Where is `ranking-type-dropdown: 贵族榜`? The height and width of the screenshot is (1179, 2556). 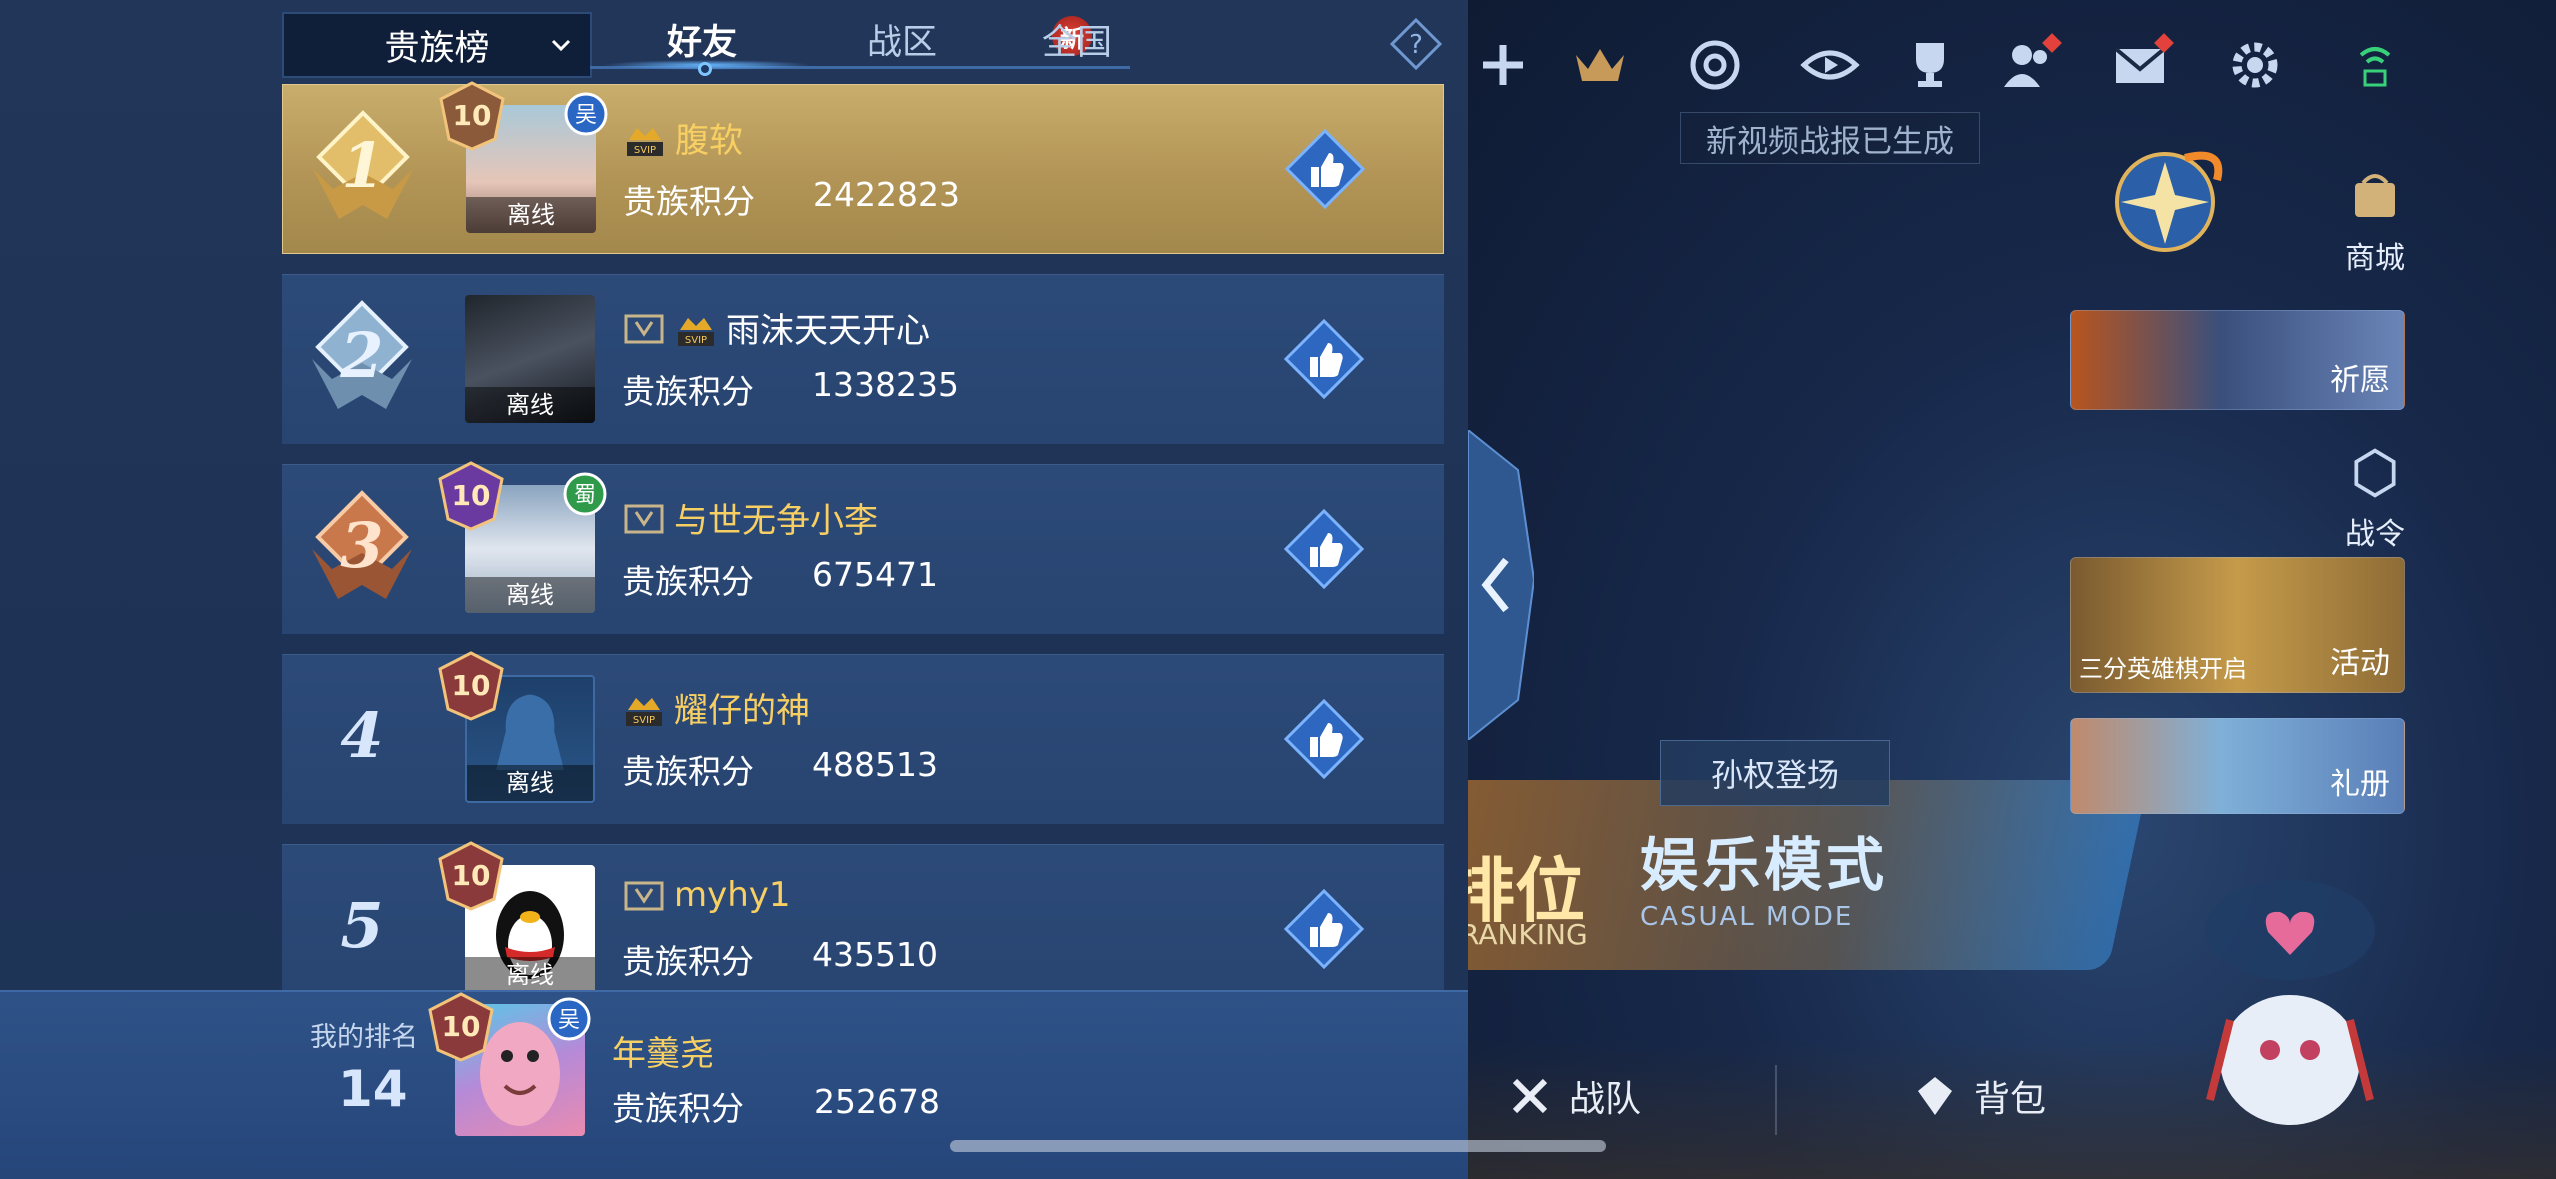 ranking-type-dropdown: 贵族榜 is located at coordinates (437, 45).